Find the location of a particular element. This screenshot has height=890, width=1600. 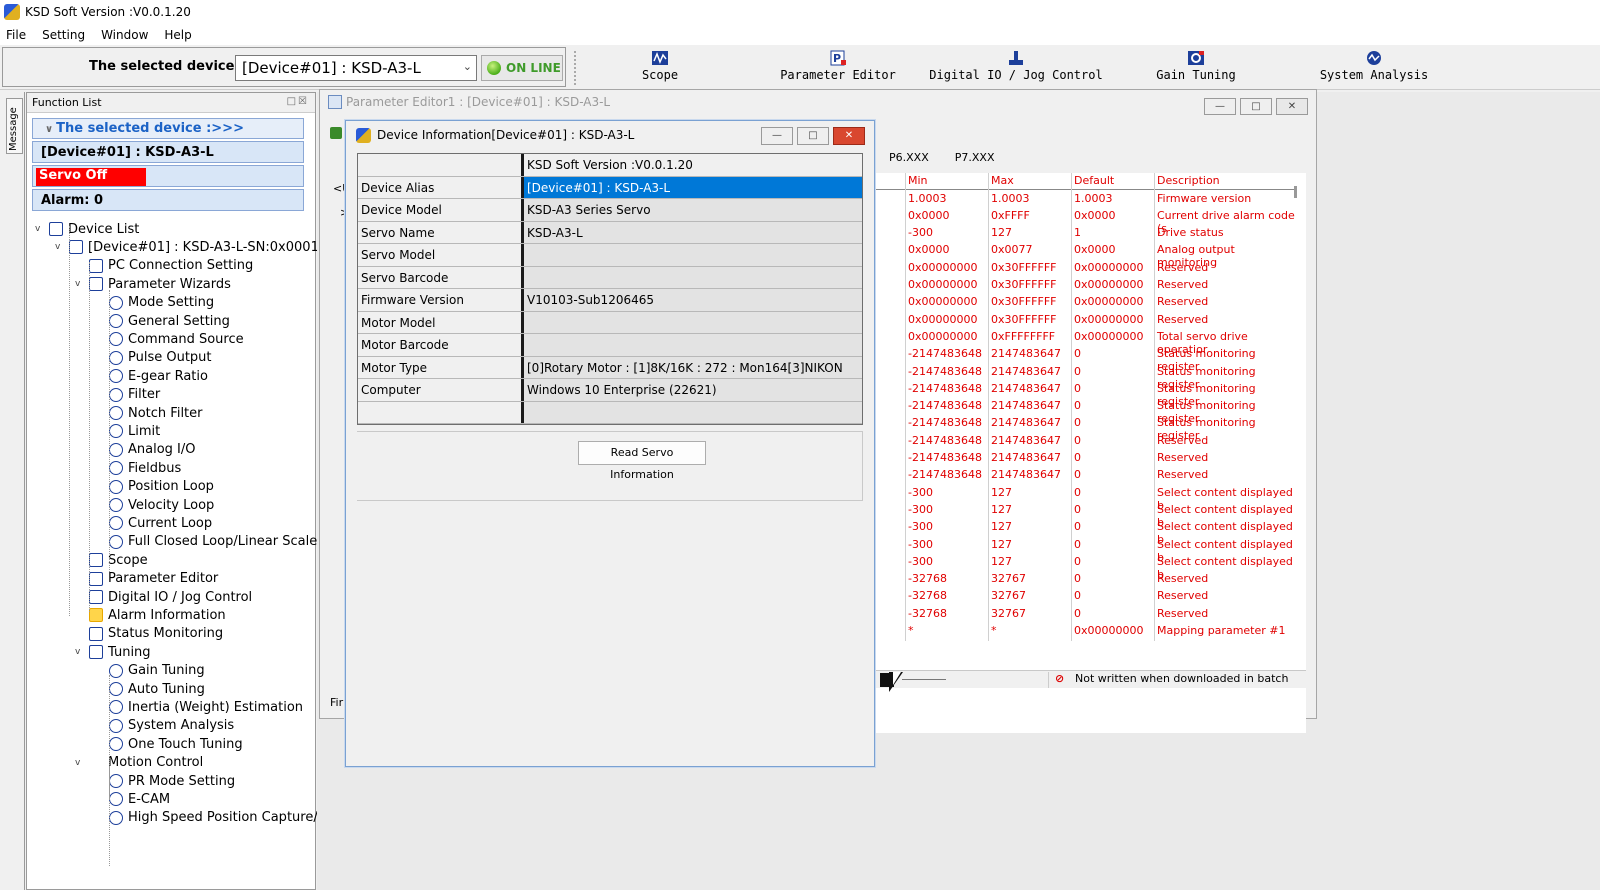

table-row is located at coordinates (610, 412).